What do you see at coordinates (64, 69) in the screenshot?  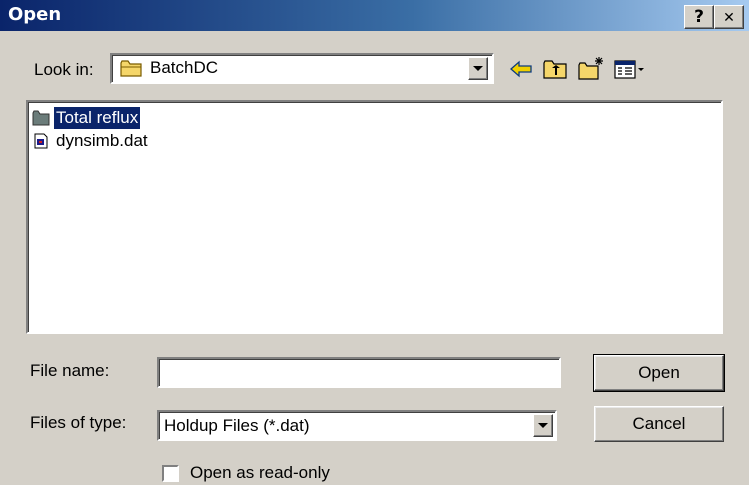 I see `look-in-label: Look in:` at bounding box center [64, 69].